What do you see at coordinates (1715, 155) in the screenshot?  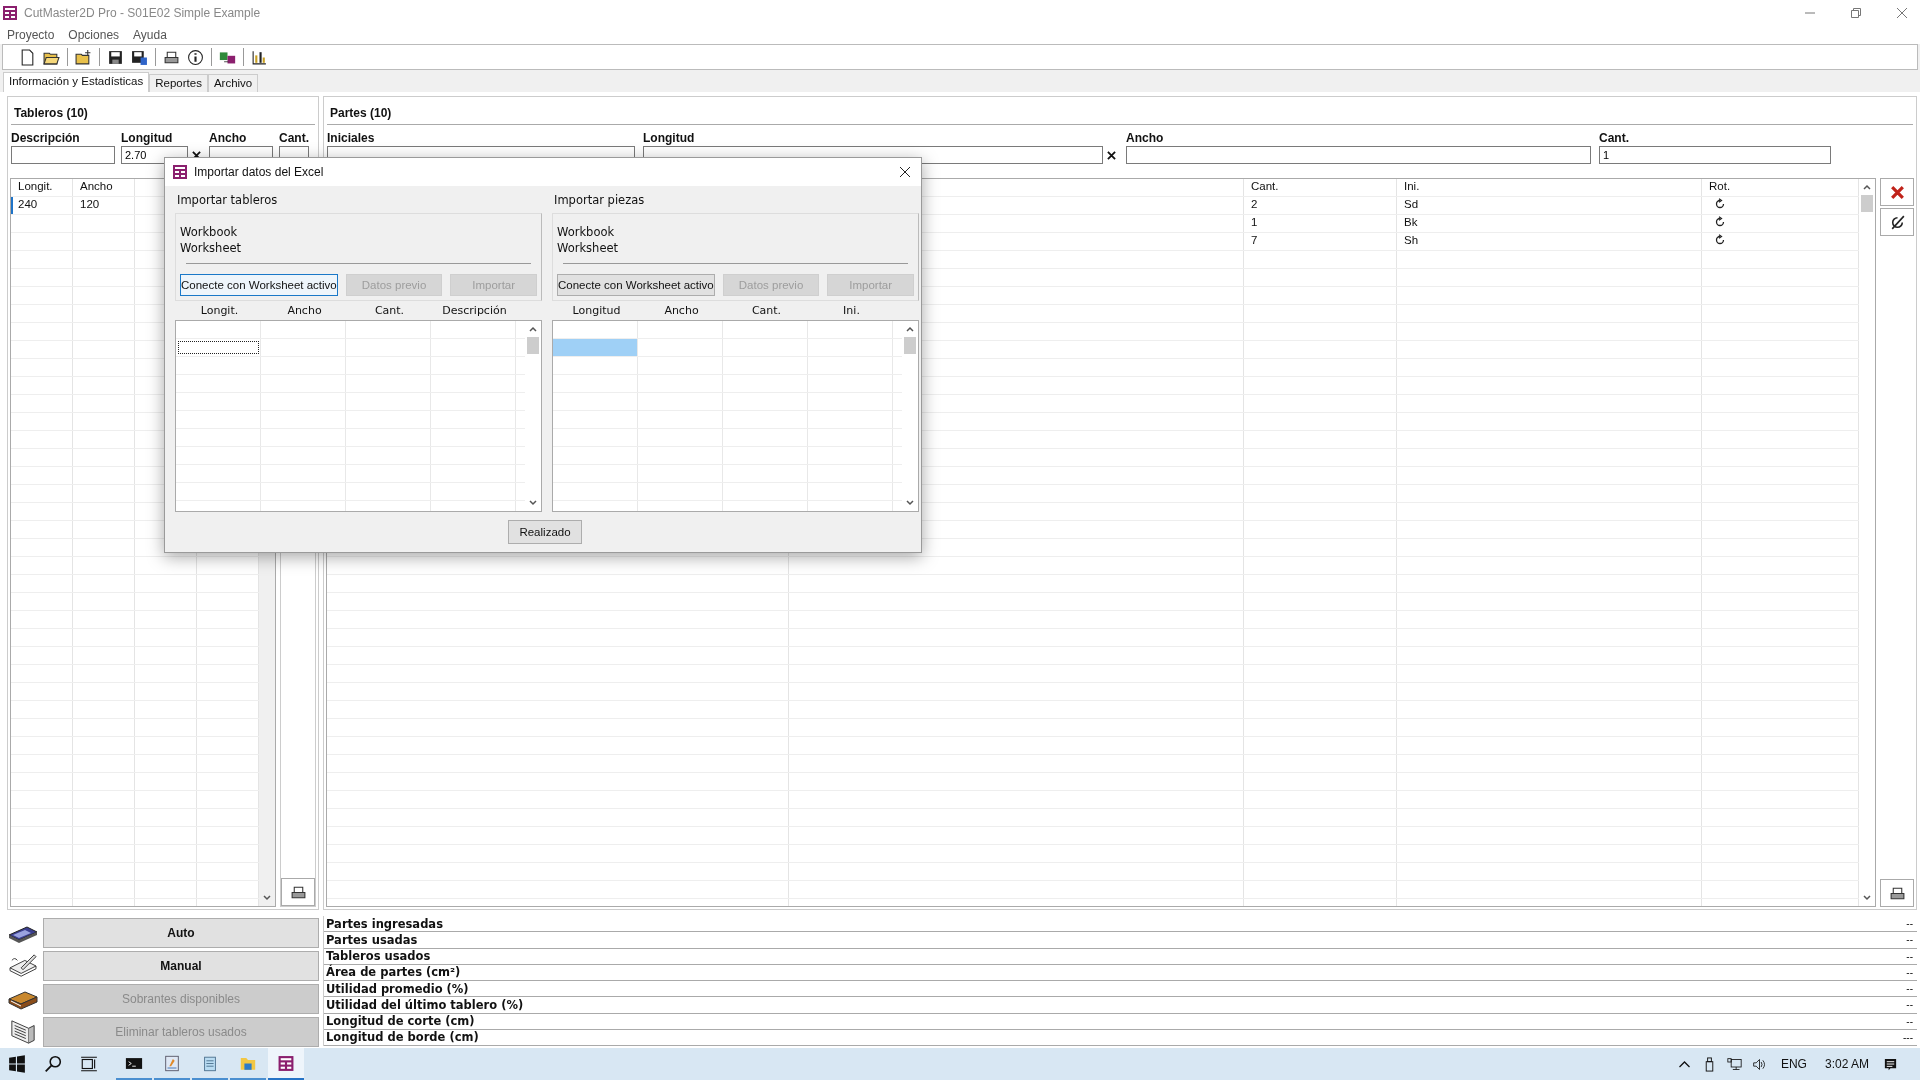 I see `input-field: 1` at bounding box center [1715, 155].